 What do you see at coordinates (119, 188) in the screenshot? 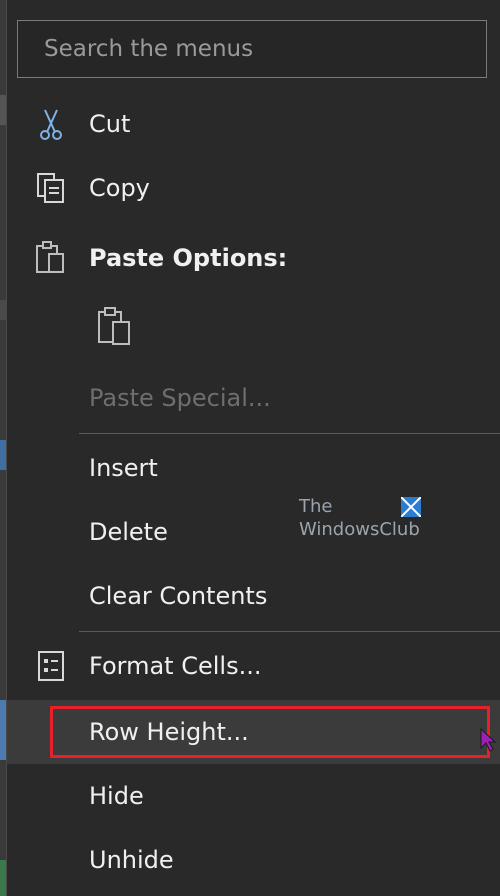
I see `copy-label: Copy` at bounding box center [119, 188].